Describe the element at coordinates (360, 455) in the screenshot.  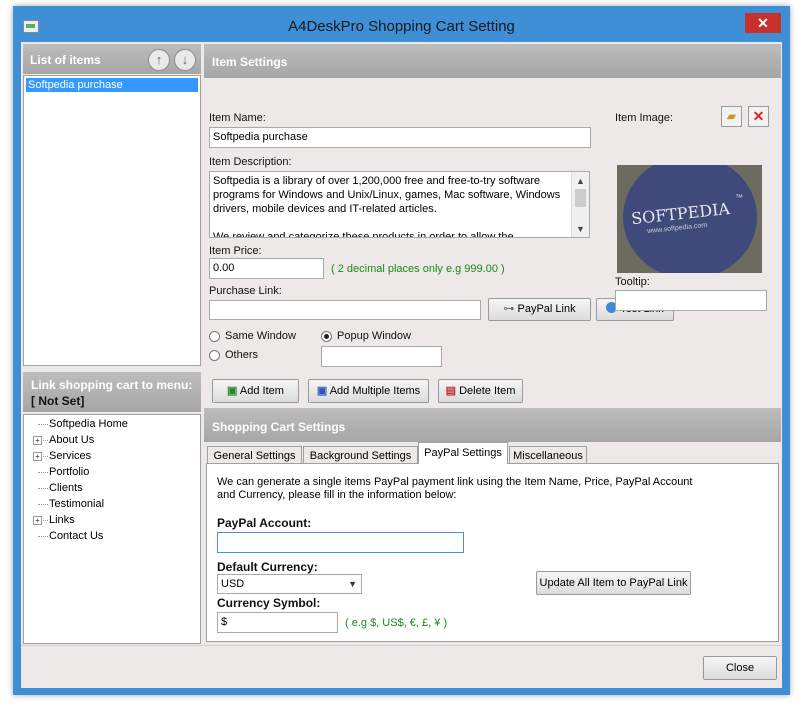
I see `tab-background-settings: Background Settings` at that location.